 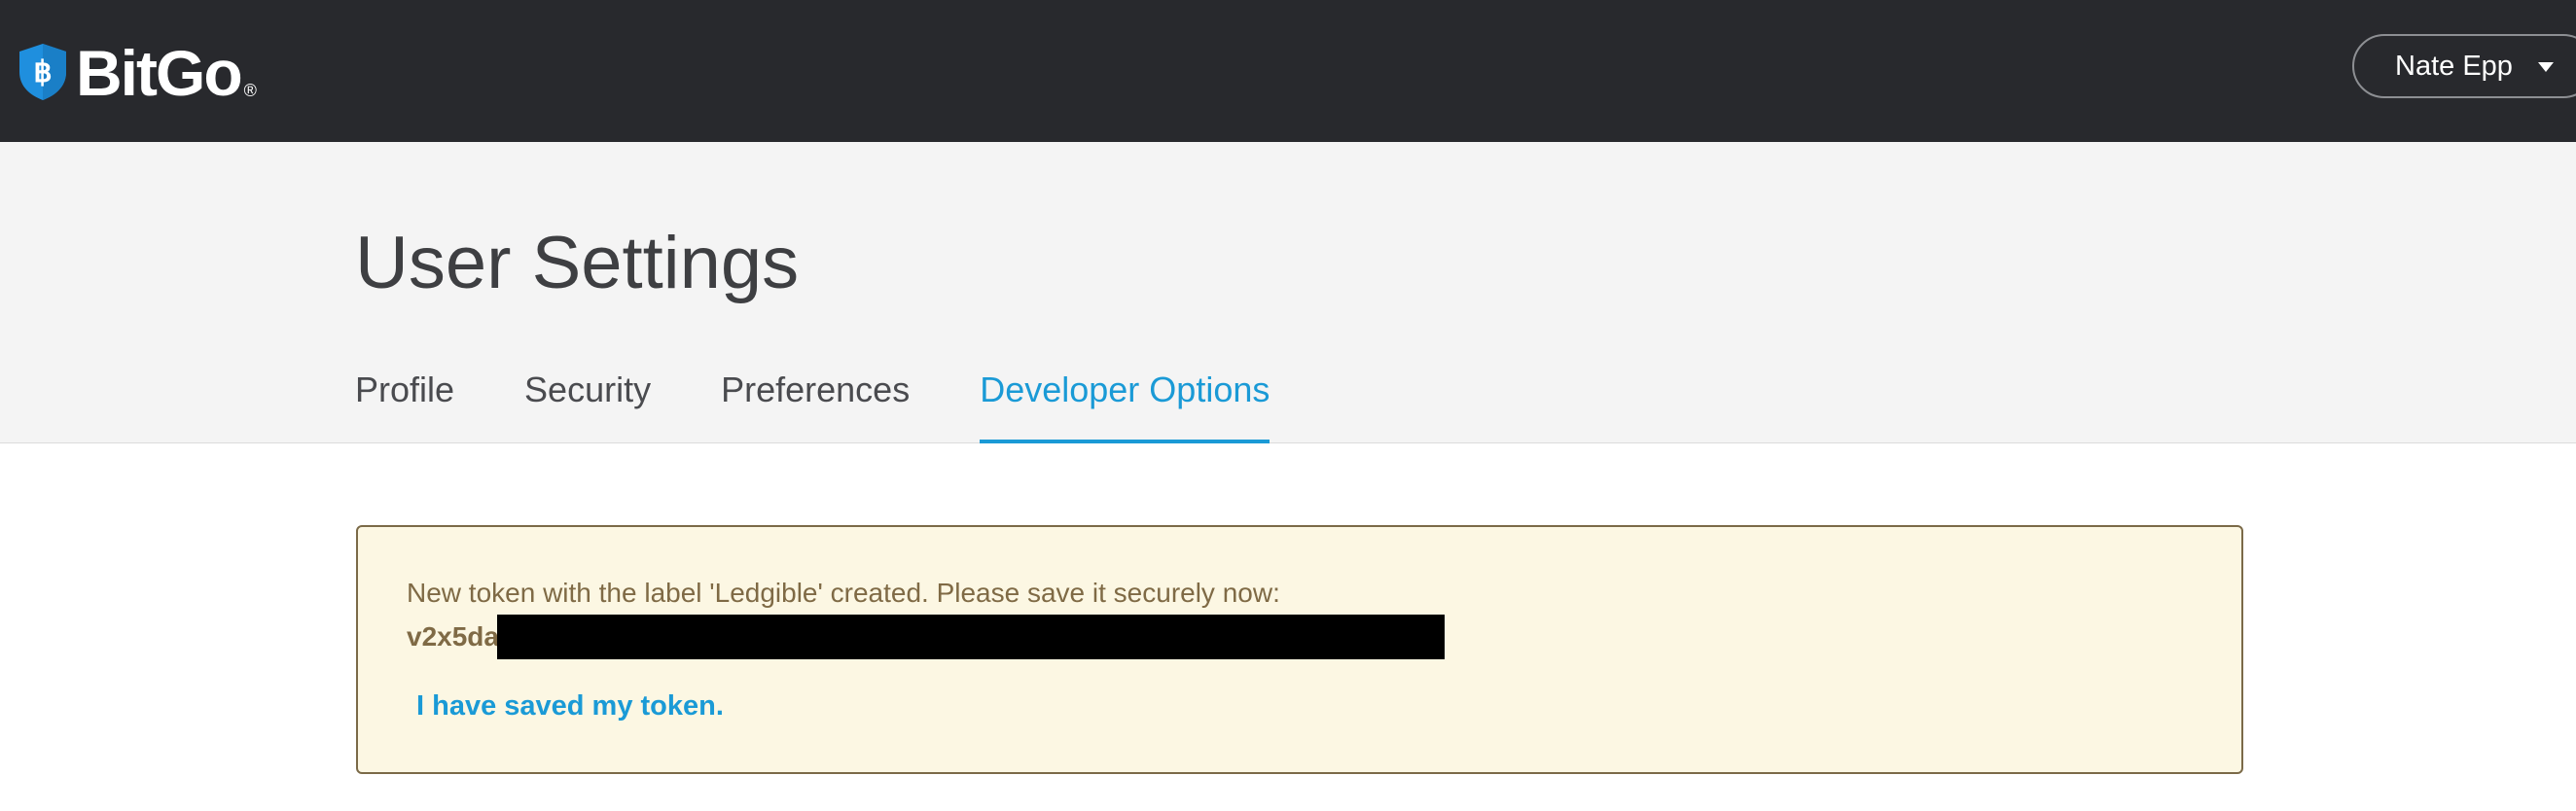 What do you see at coordinates (570, 706) in the screenshot?
I see `saved-token-link: I have saved my token.` at bounding box center [570, 706].